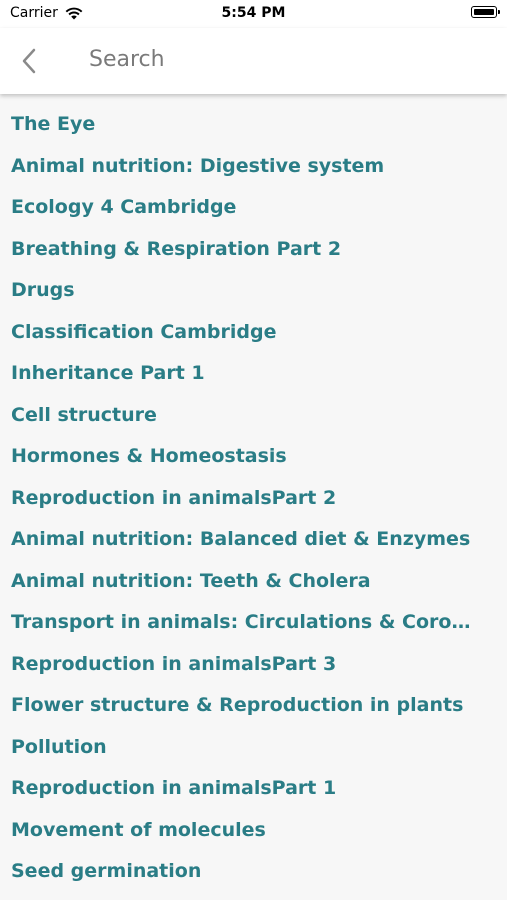 This screenshot has width=507, height=900. I want to click on list-item: Seed germination, so click(253, 872).